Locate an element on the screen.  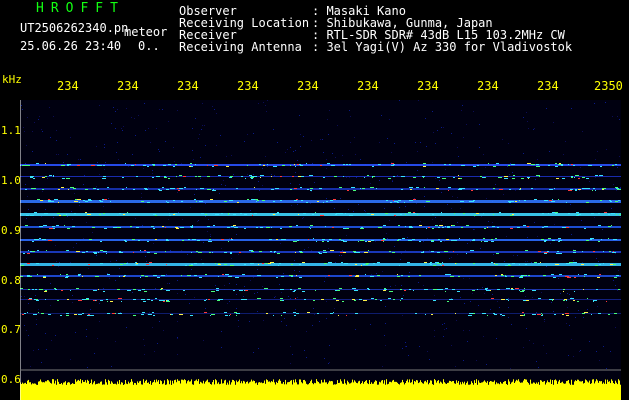
signal-band is located at coordinates (320, 227).